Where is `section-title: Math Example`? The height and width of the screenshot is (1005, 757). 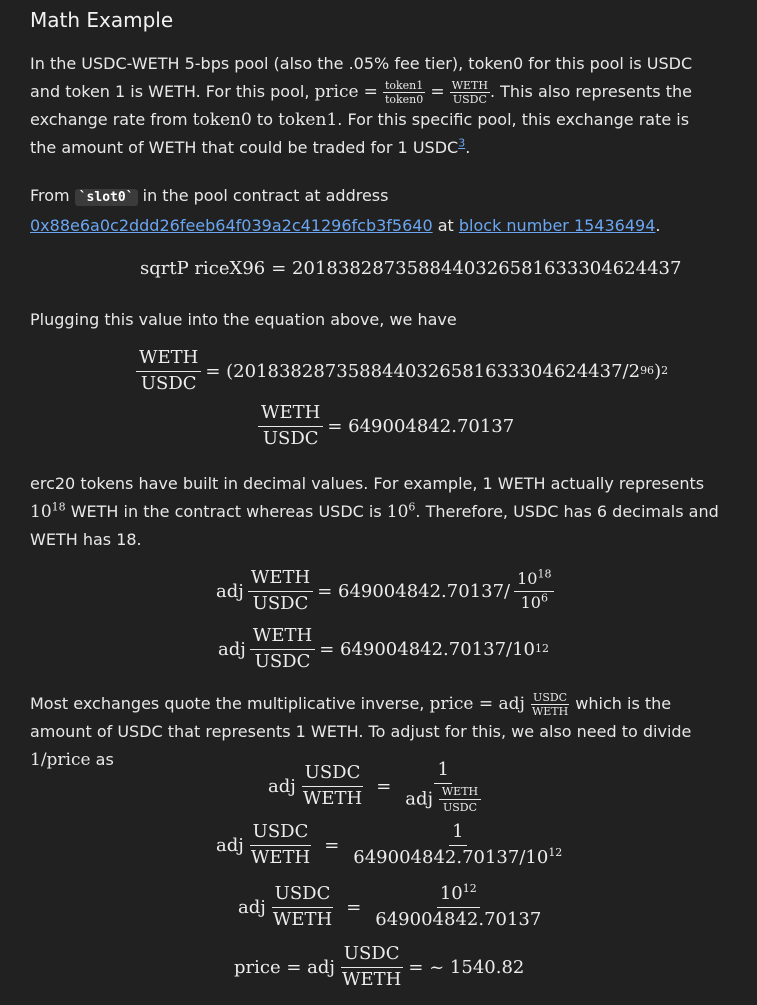 section-title: Math Example is located at coordinates (102, 20).